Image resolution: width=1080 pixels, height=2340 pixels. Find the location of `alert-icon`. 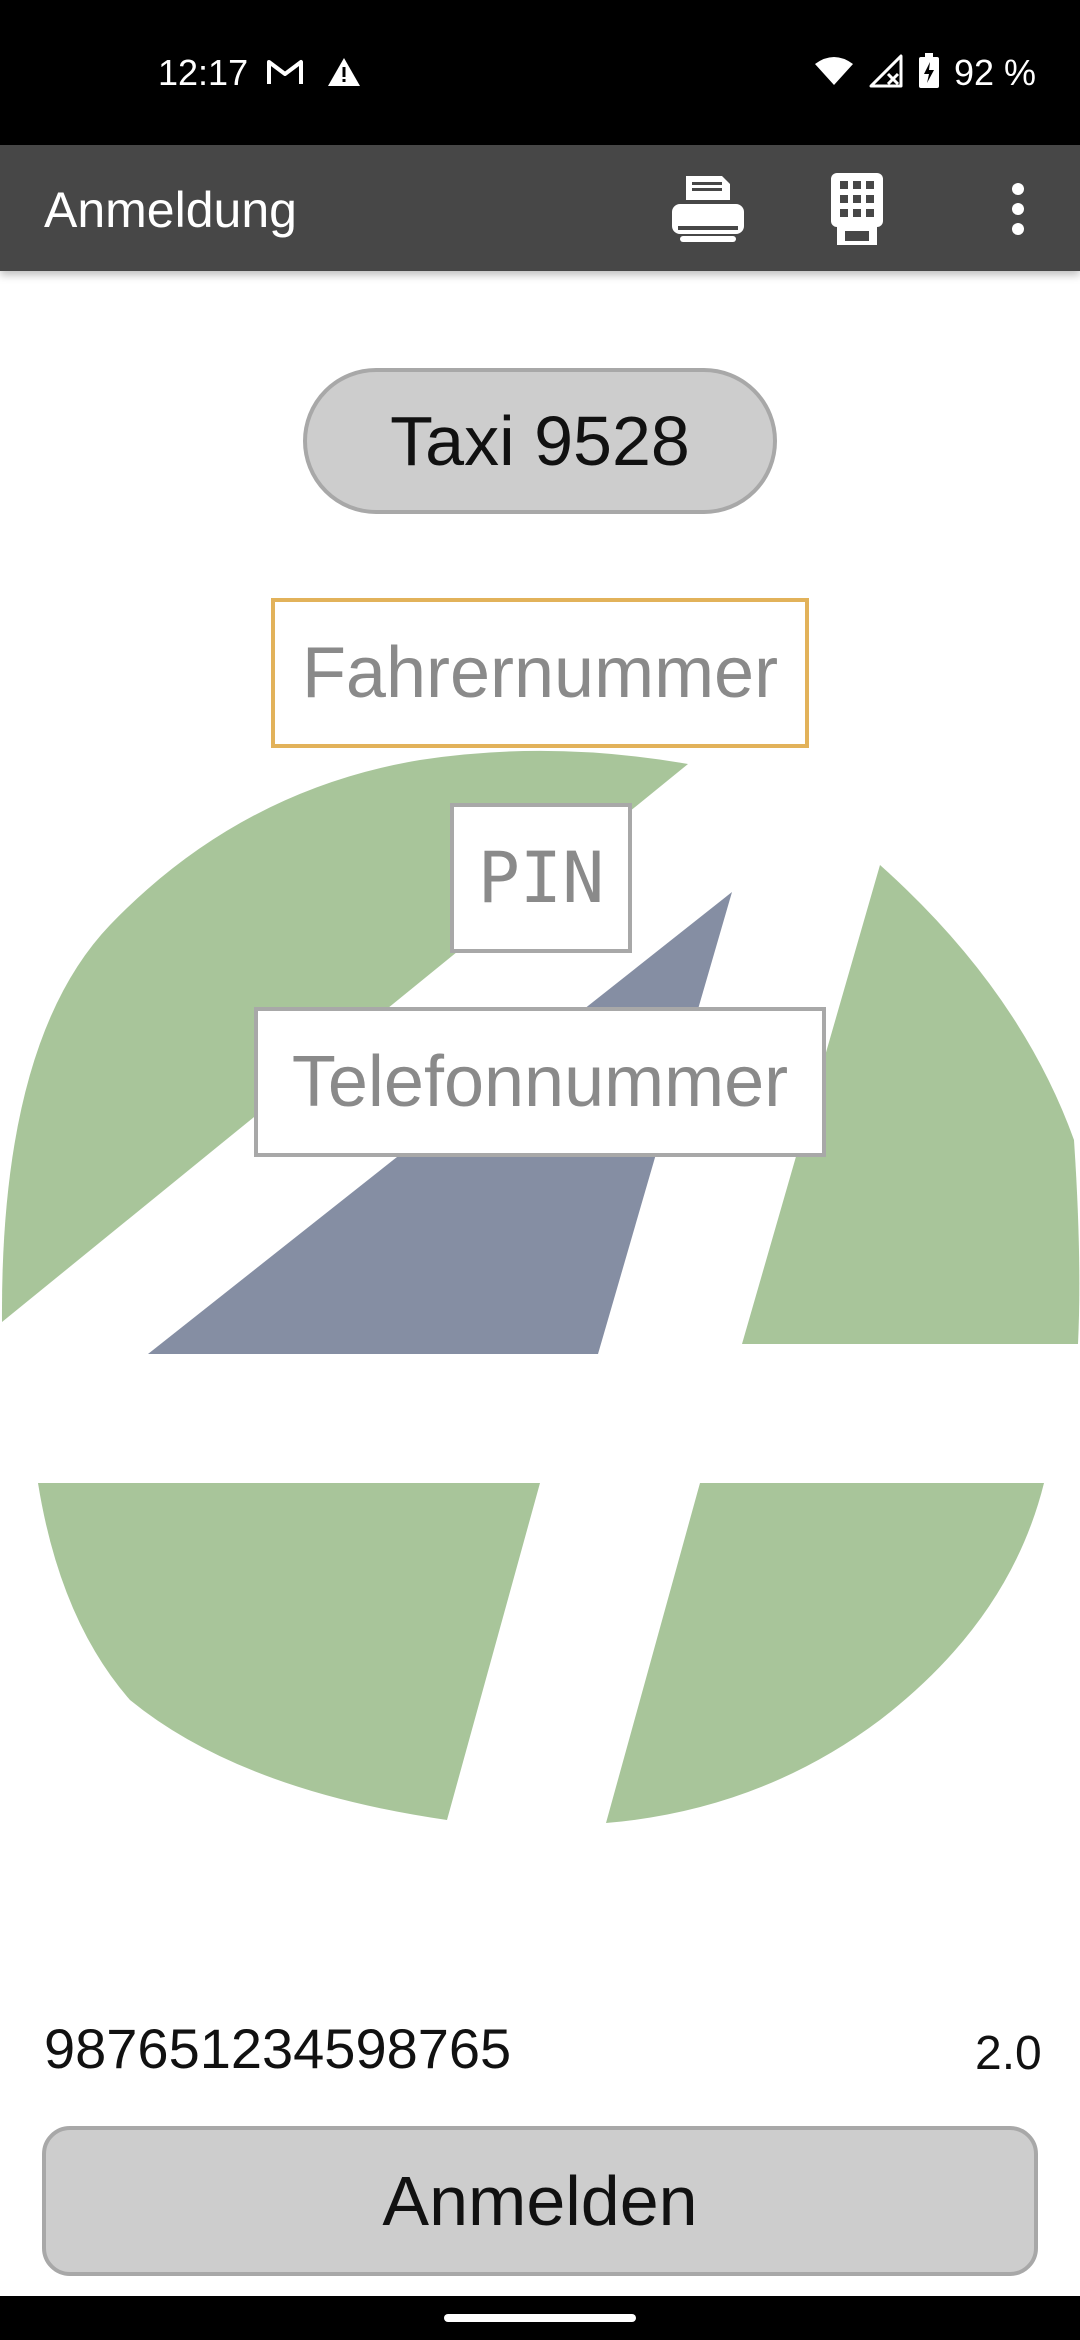

alert-icon is located at coordinates (344, 74).